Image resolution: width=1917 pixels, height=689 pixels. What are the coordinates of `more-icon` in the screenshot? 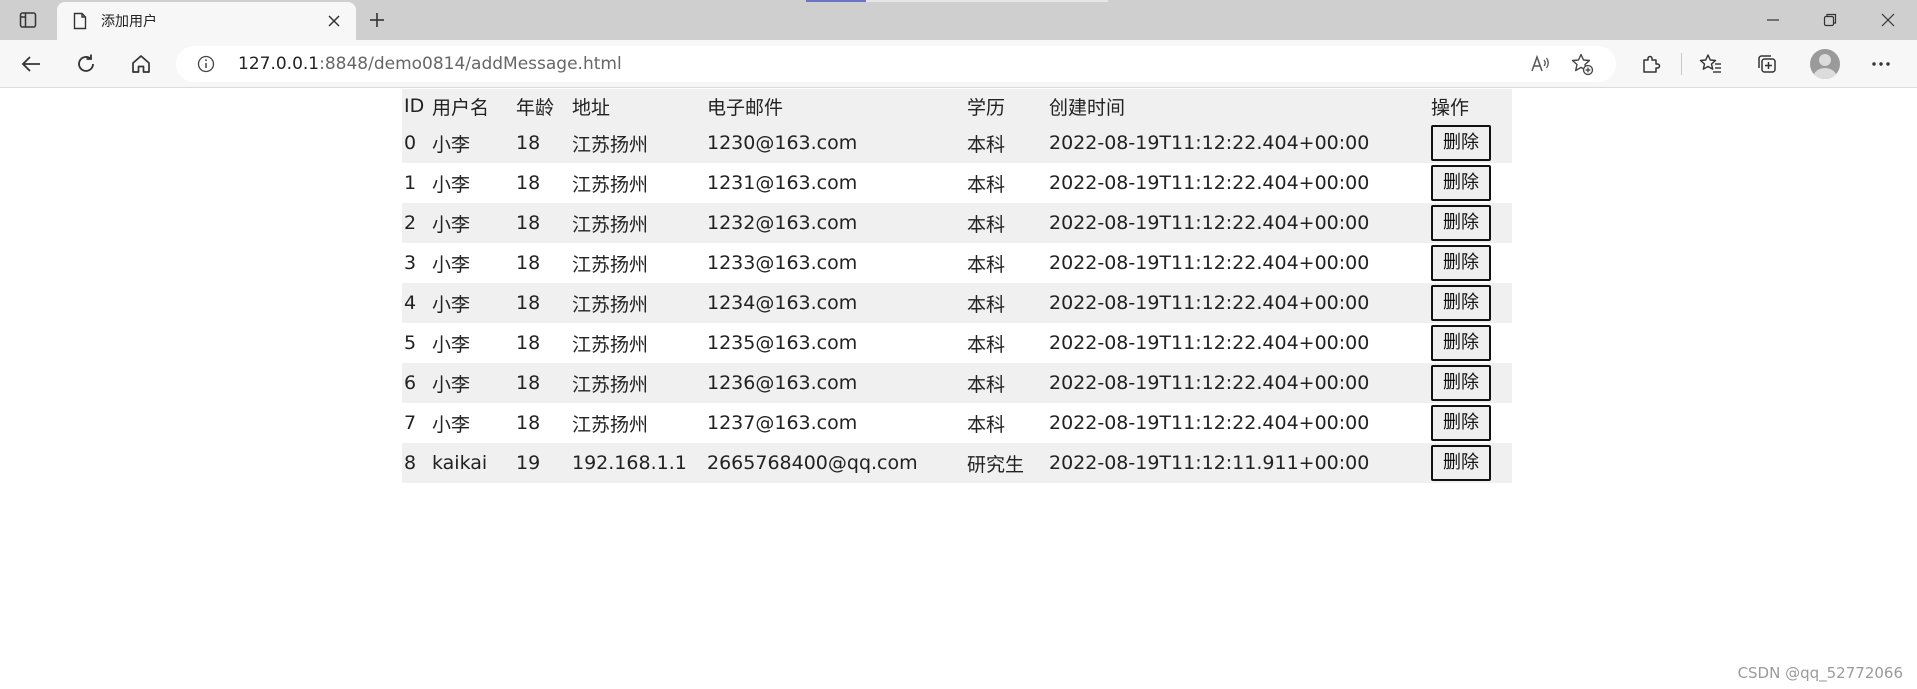 It's located at (1881, 64).